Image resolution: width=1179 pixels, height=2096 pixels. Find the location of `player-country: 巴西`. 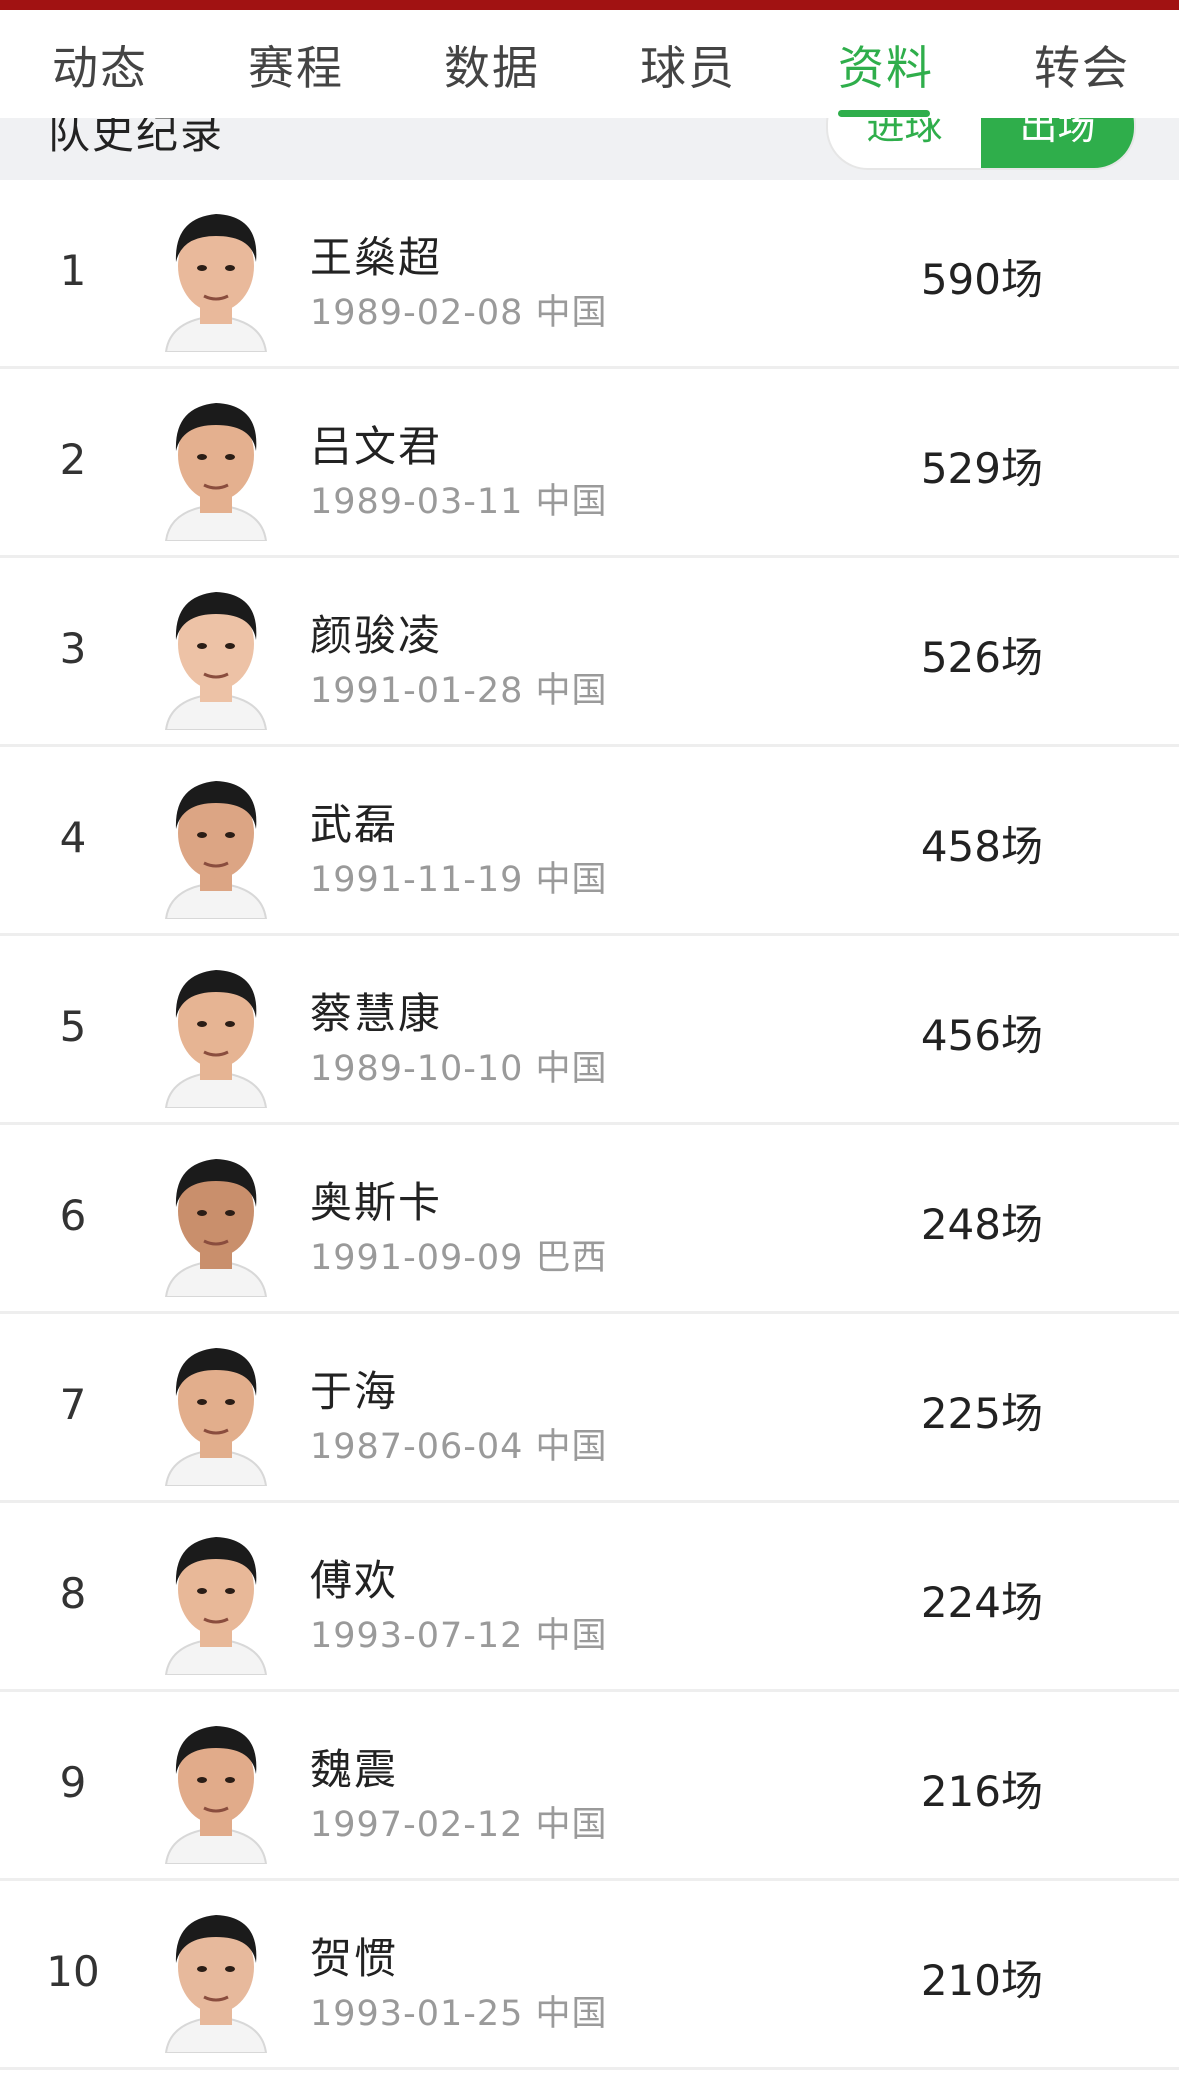

player-country: 巴西 is located at coordinates (571, 1258).